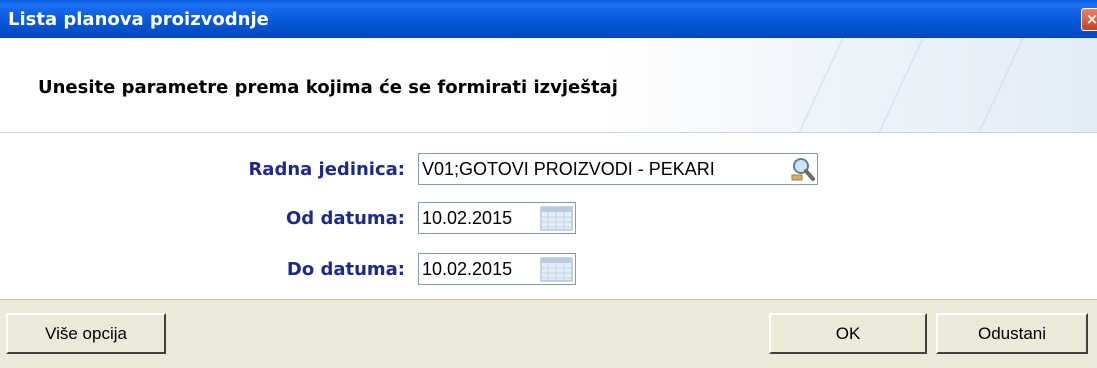 The image size is (1097, 368). Describe the element at coordinates (1012, 333) in the screenshot. I see `cancel-button: Odustani` at that location.